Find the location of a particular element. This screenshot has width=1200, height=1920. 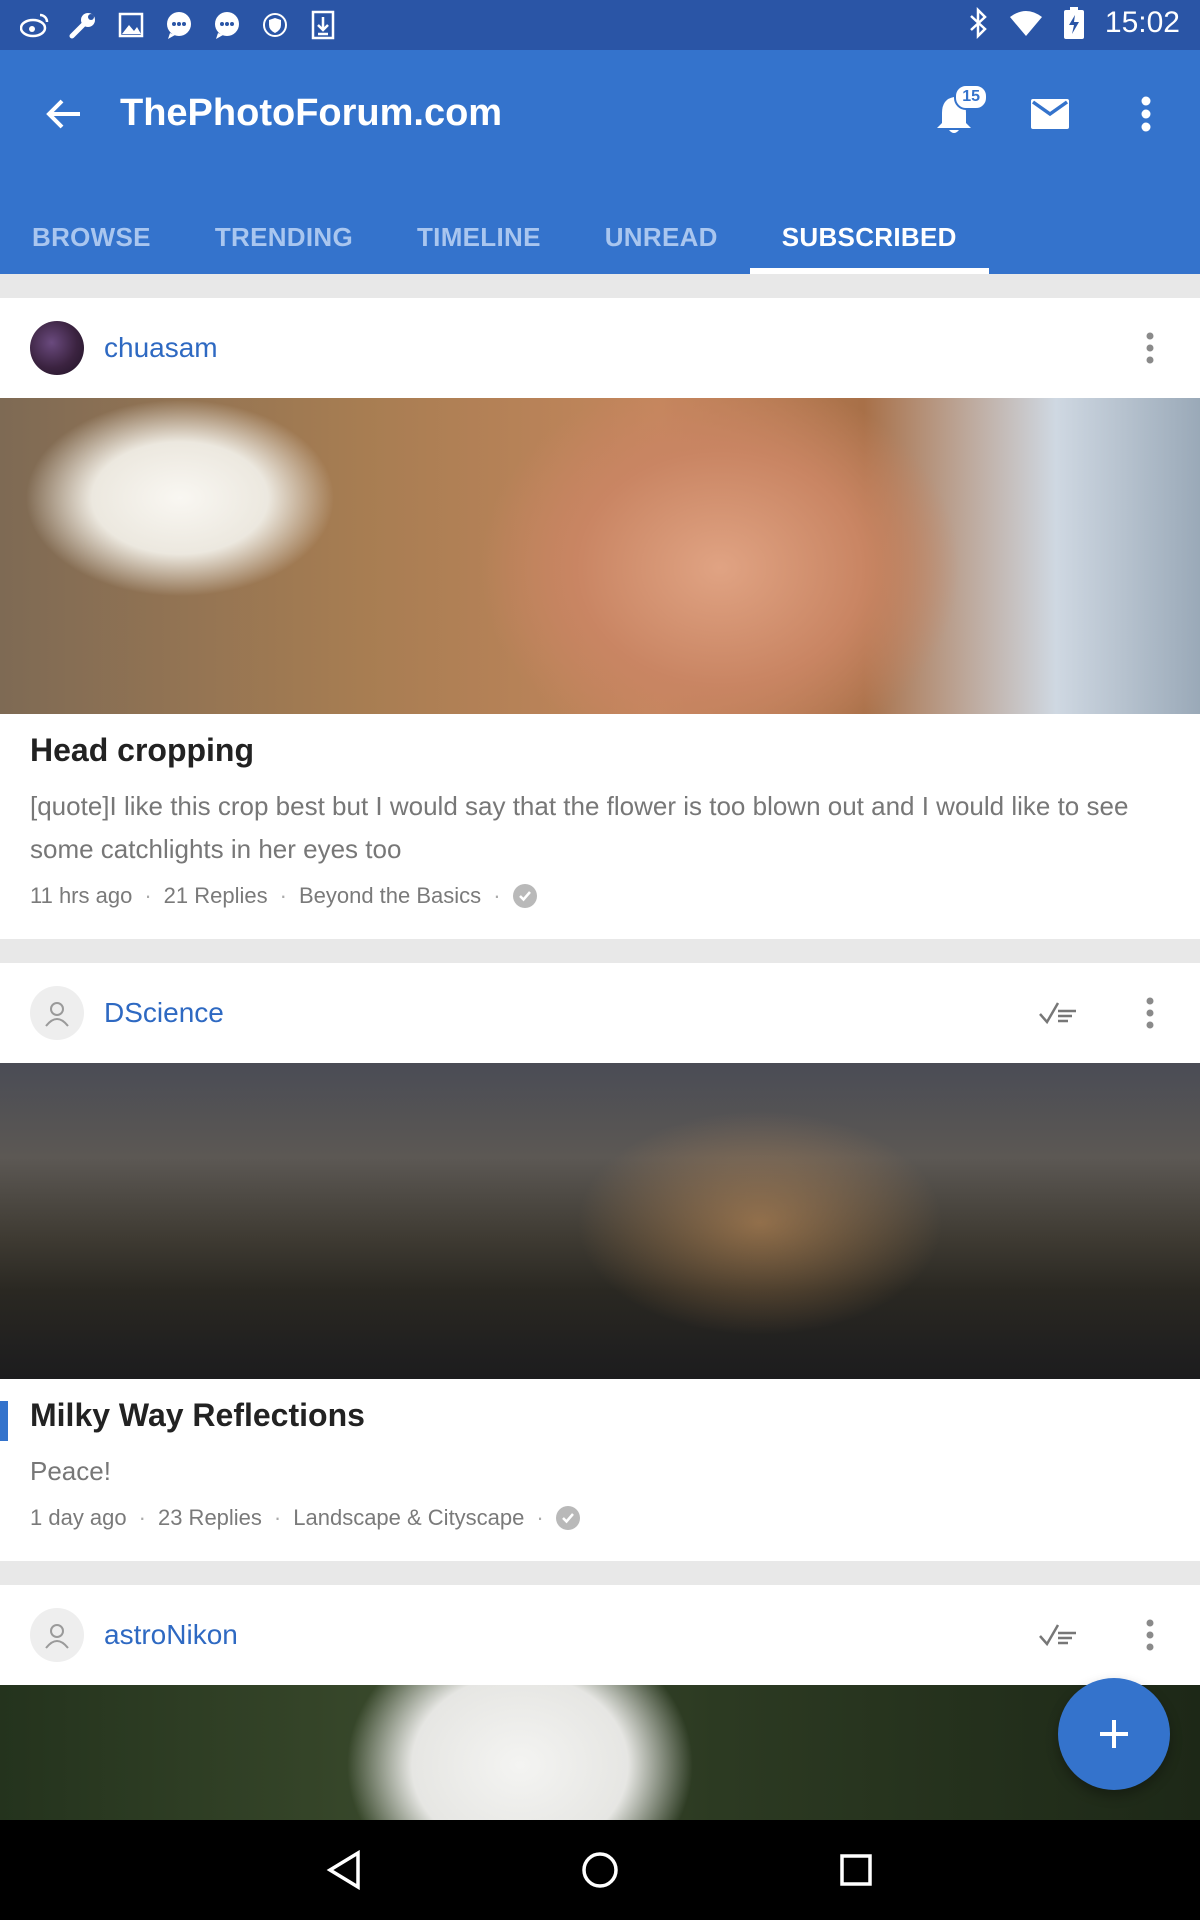

battery-charging-icon is located at coordinates (1074, 23).